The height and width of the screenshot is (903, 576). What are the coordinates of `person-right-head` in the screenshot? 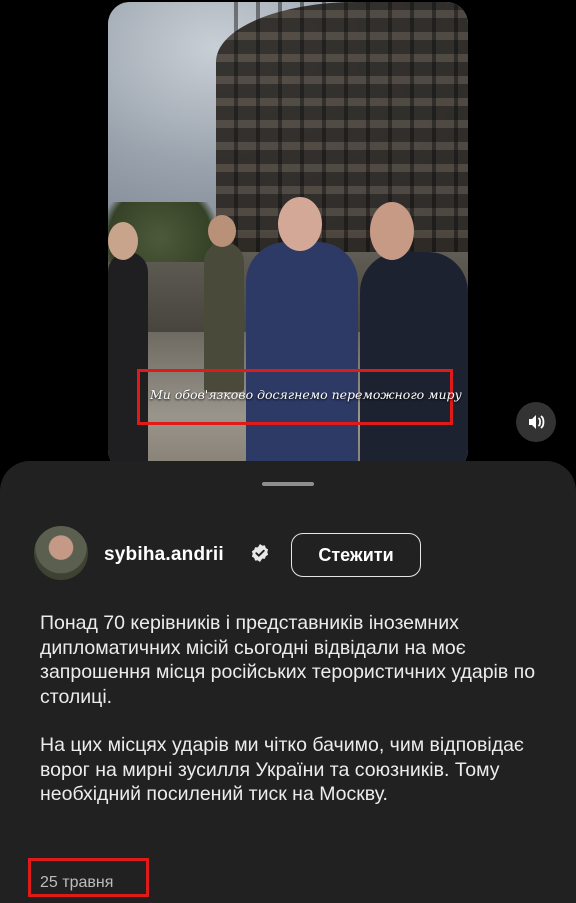 It's located at (392, 231).